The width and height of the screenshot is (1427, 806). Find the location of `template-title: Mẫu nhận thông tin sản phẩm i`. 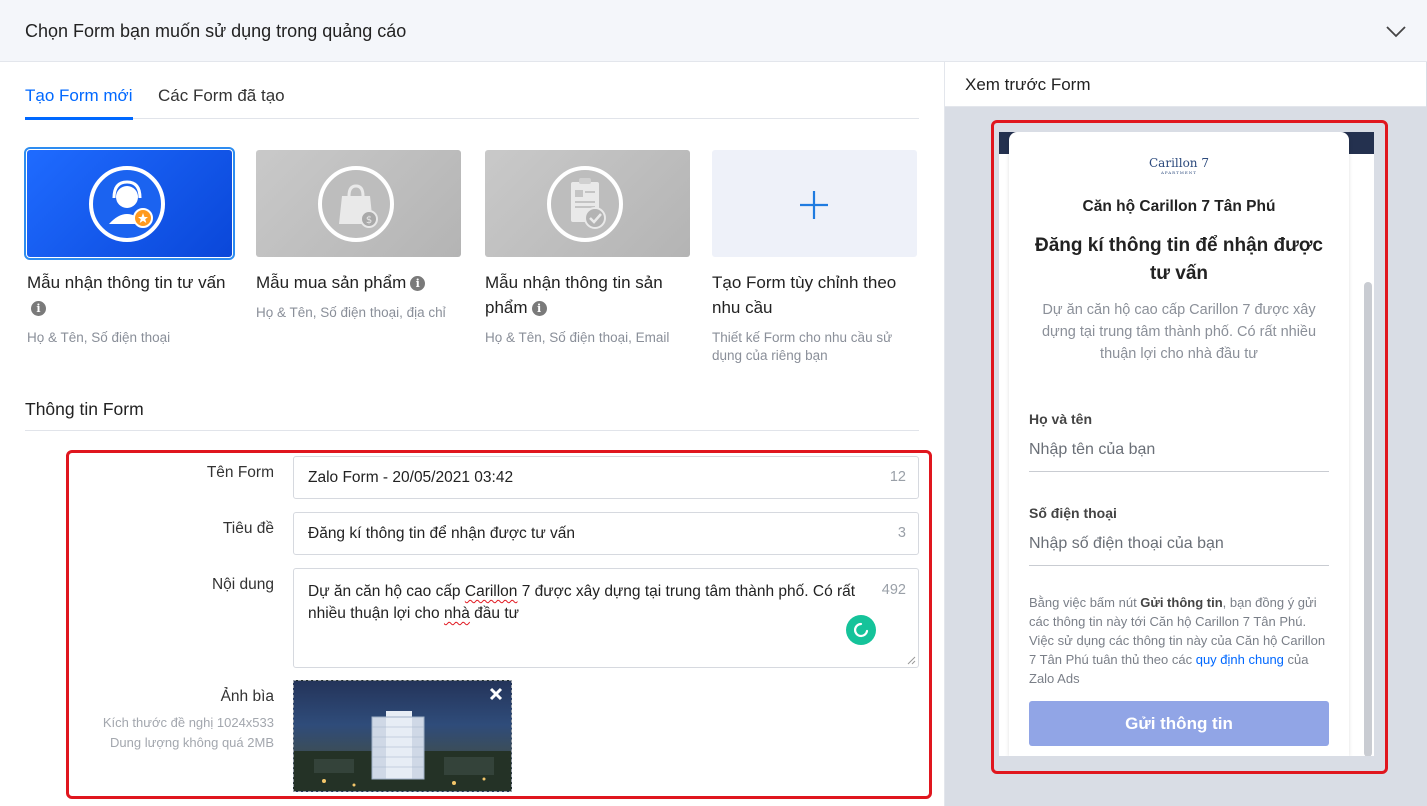

template-title: Mẫu nhận thông tin sản phẩm i is located at coordinates (574, 295).